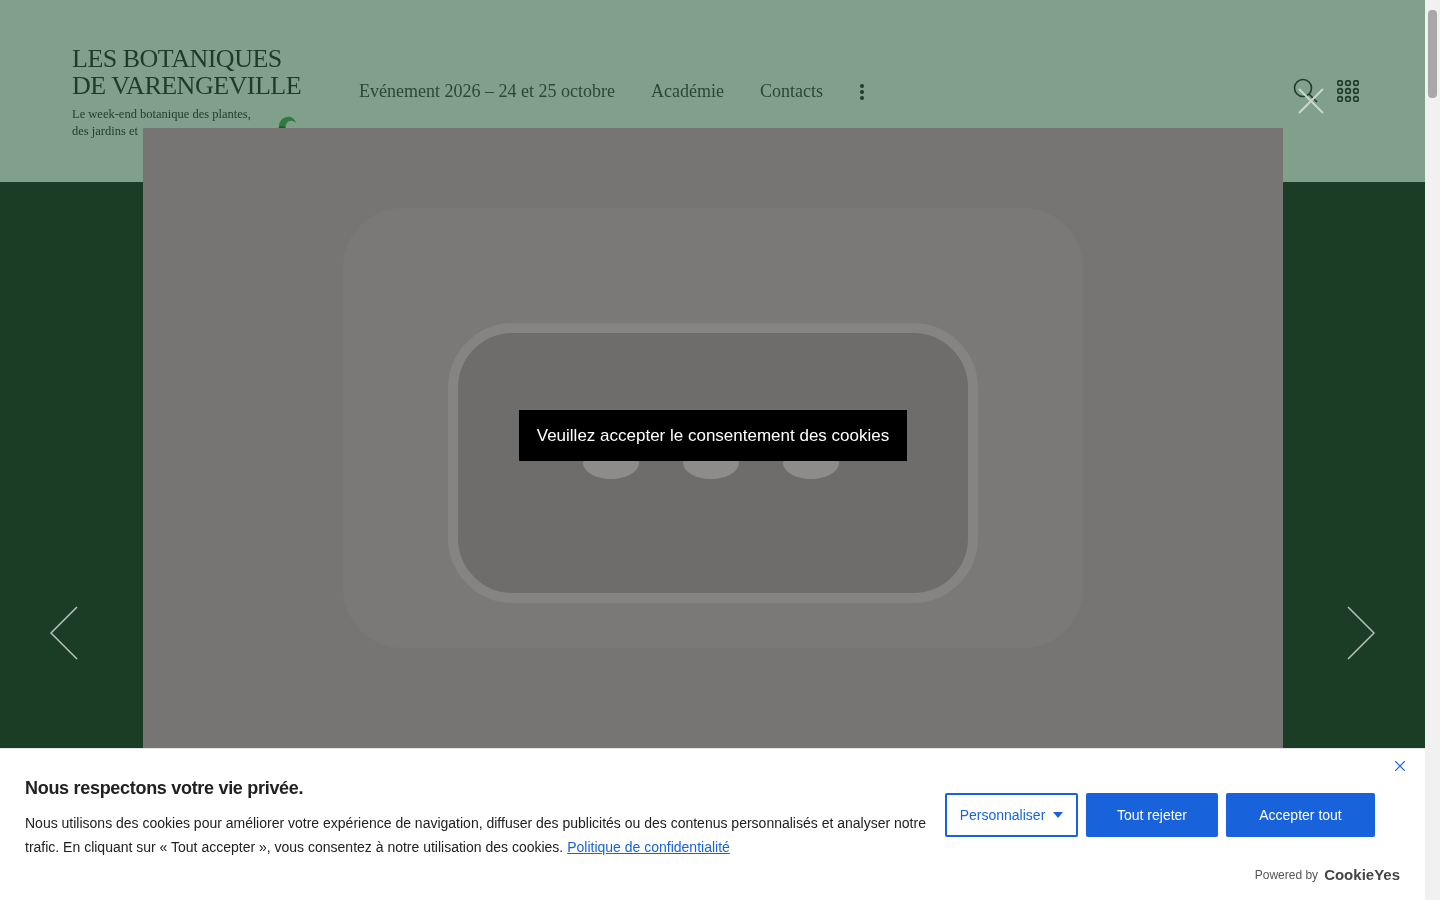 The height and width of the screenshot is (900, 1440). Describe the element at coordinates (713, 435) in the screenshot. I see `consent-message: Veuillez accepter le consentement des cookies` at that location.